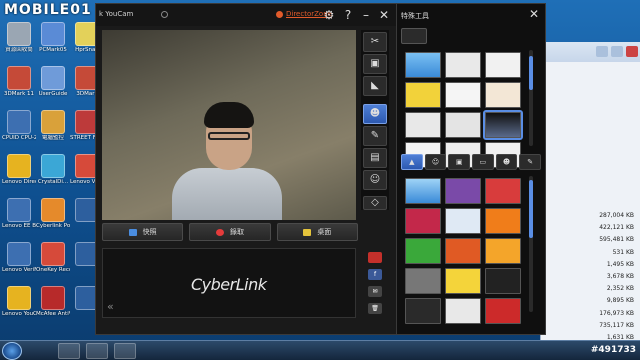  I want to click on tray-id-text: #491733, so click(613, 350).